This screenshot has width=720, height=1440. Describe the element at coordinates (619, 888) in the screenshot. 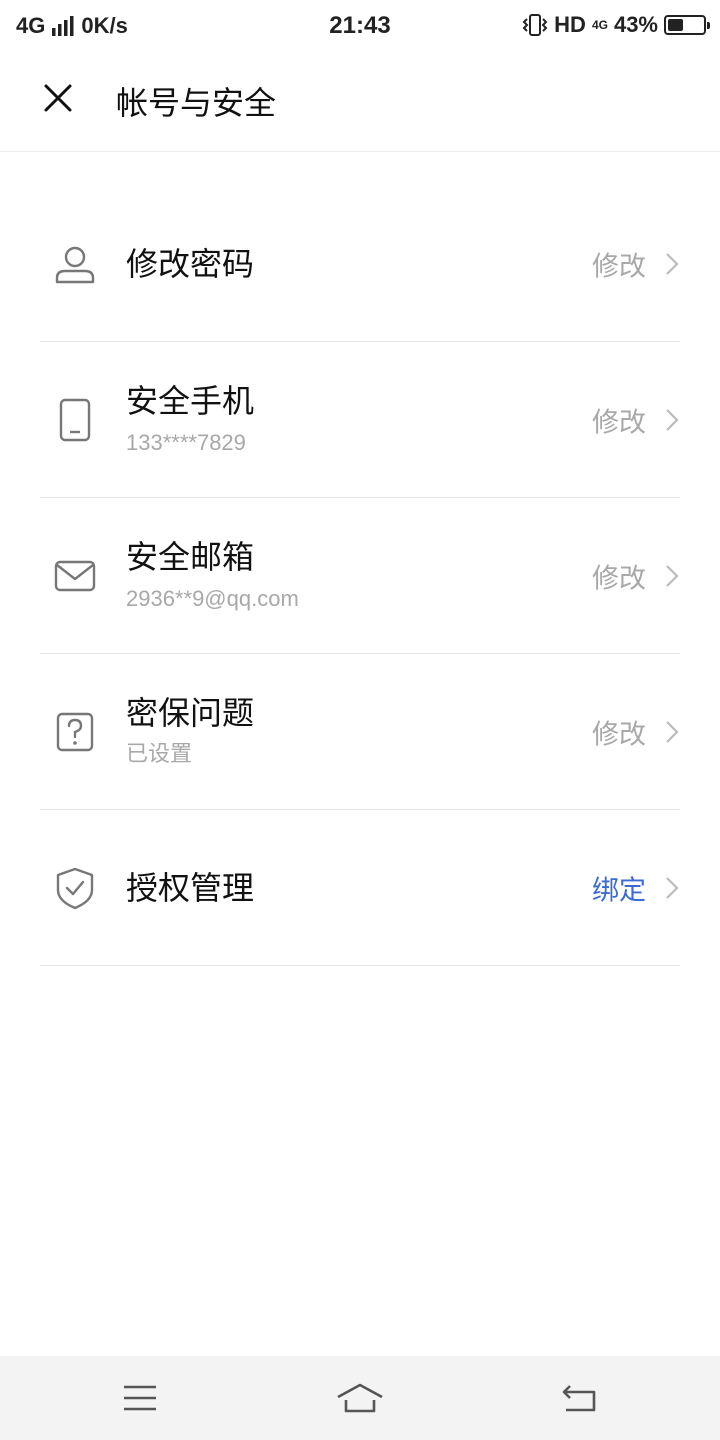

I see `bind-link: 绑定` at that location.